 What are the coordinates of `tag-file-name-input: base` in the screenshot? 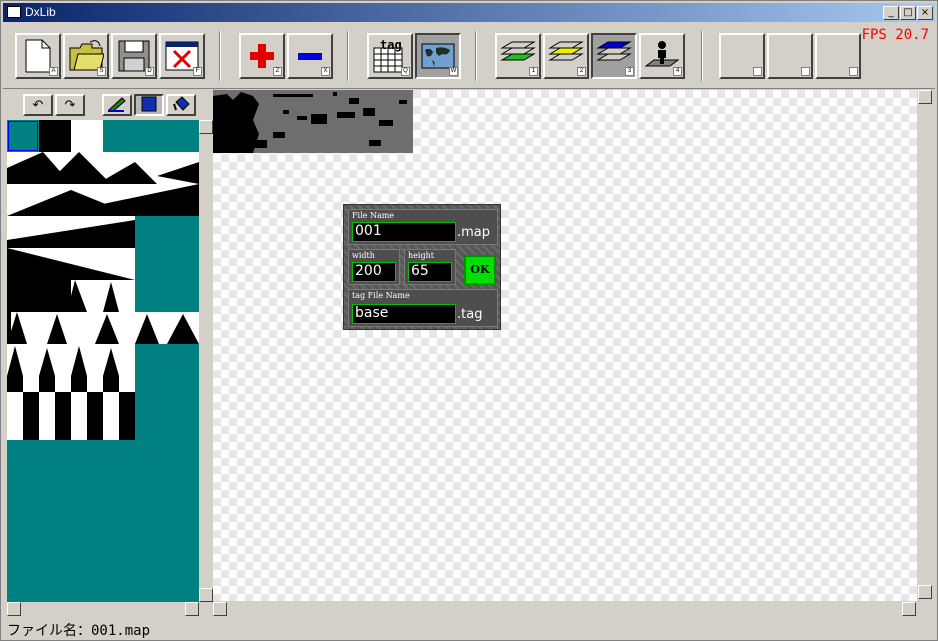 It's located at (404, 314).